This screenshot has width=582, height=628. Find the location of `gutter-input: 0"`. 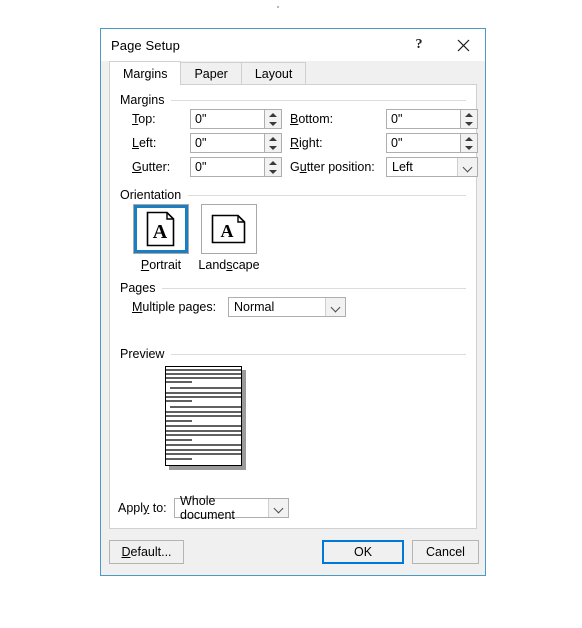

gutter-input: 0" is located at coordinates (227, 167).